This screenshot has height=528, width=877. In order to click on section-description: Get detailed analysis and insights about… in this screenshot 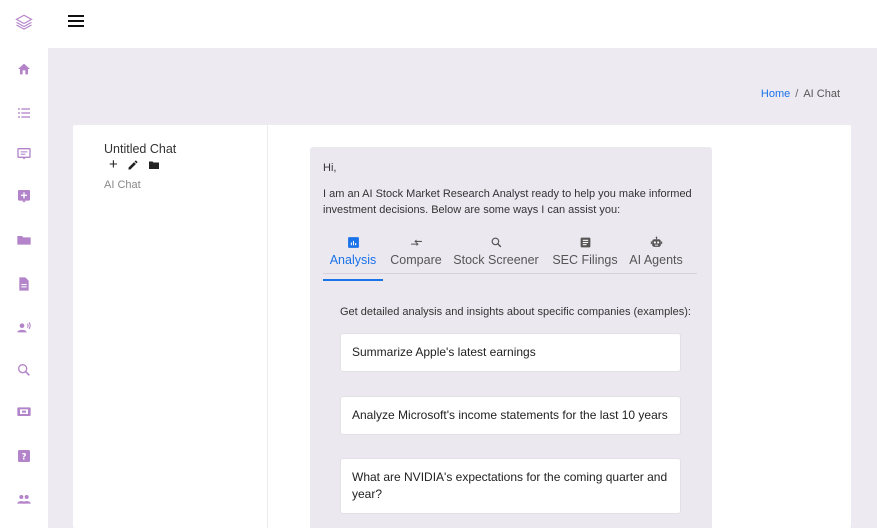, I will do `click(515, 312)`.